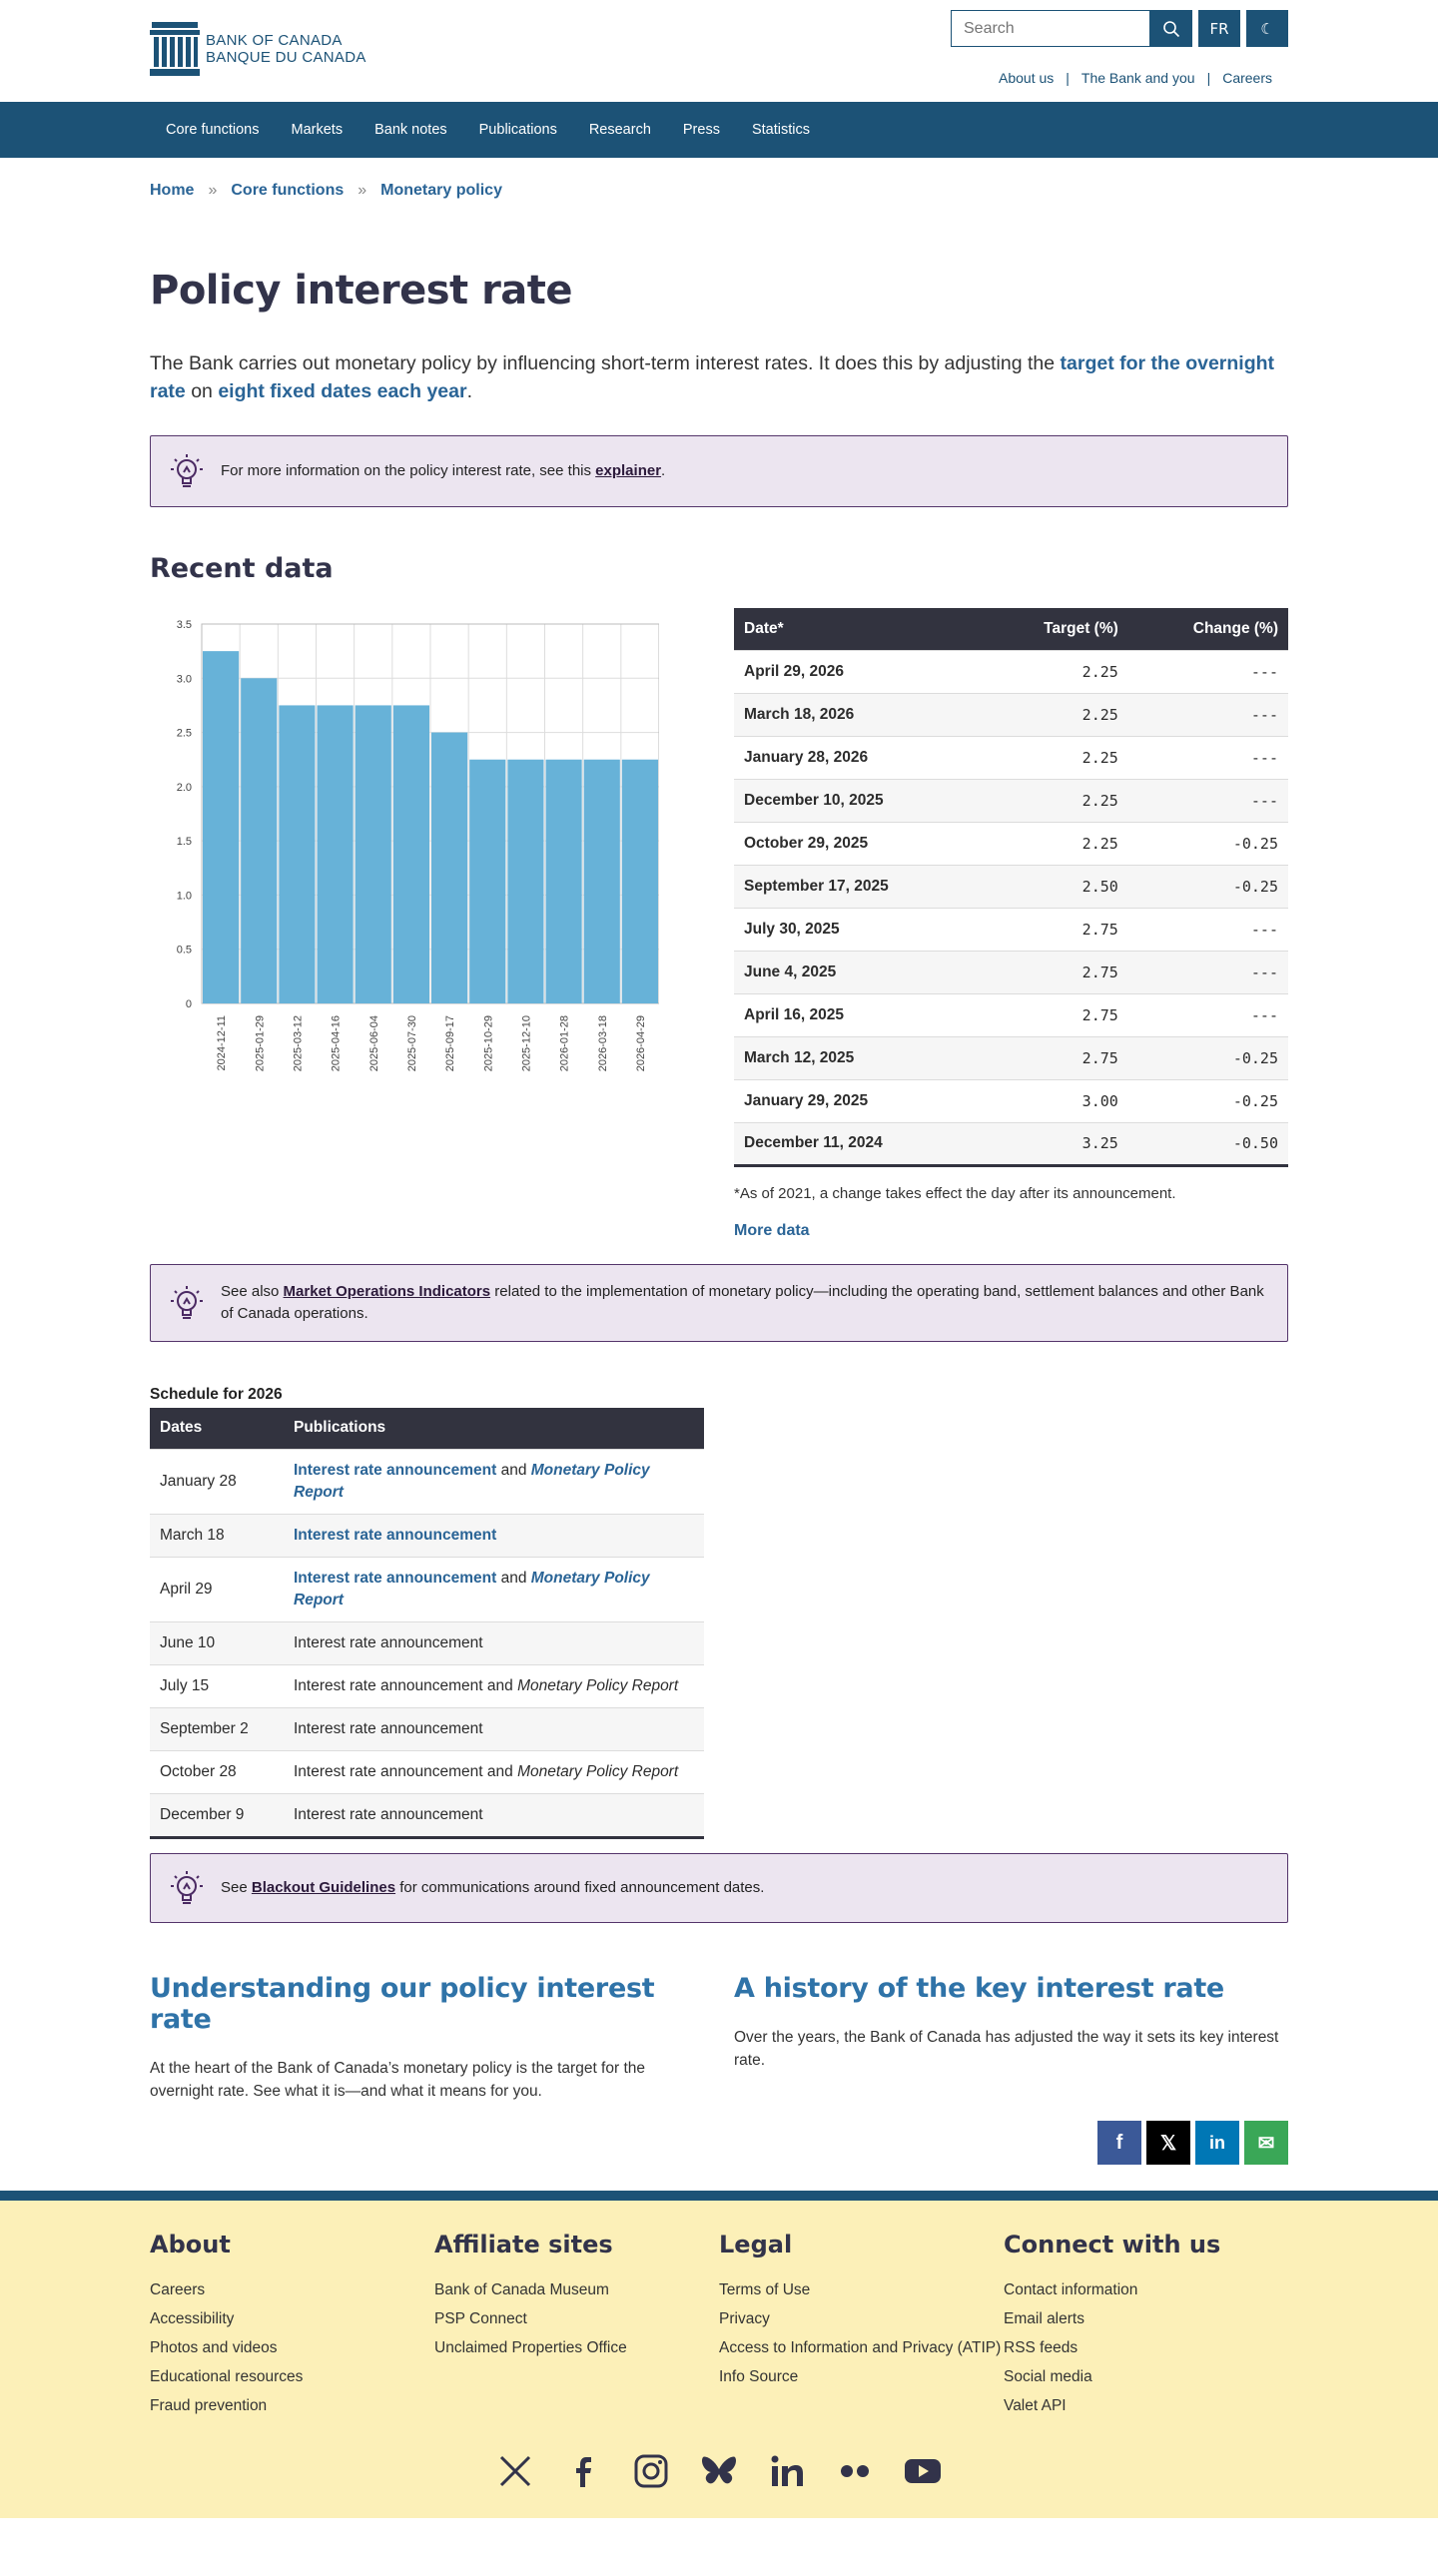 Image resolution: width=1438 pixels, height=2576 pixels. What do you see at coordinates (576, 2289) in the screenshot?
I see `footer-link: Bank of Canada Museum` at bounding box center [576, 2289].